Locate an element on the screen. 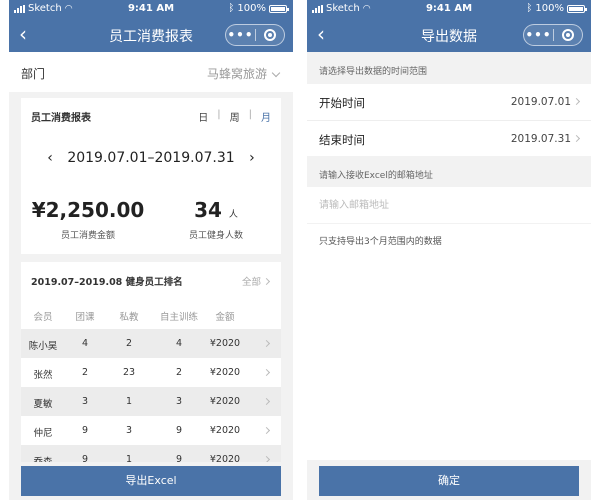  column-header: 金额 is located at coordinates (225, 317).